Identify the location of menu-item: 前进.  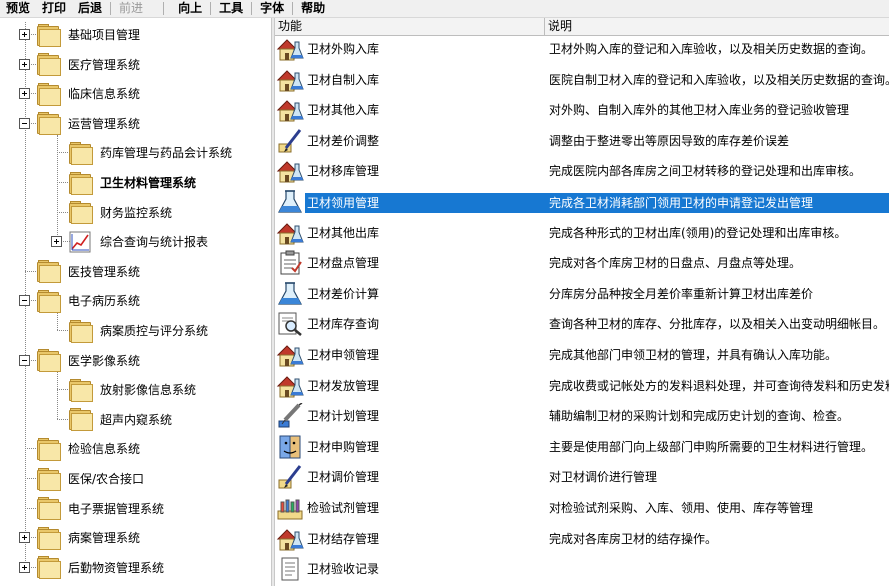
(131, 8).